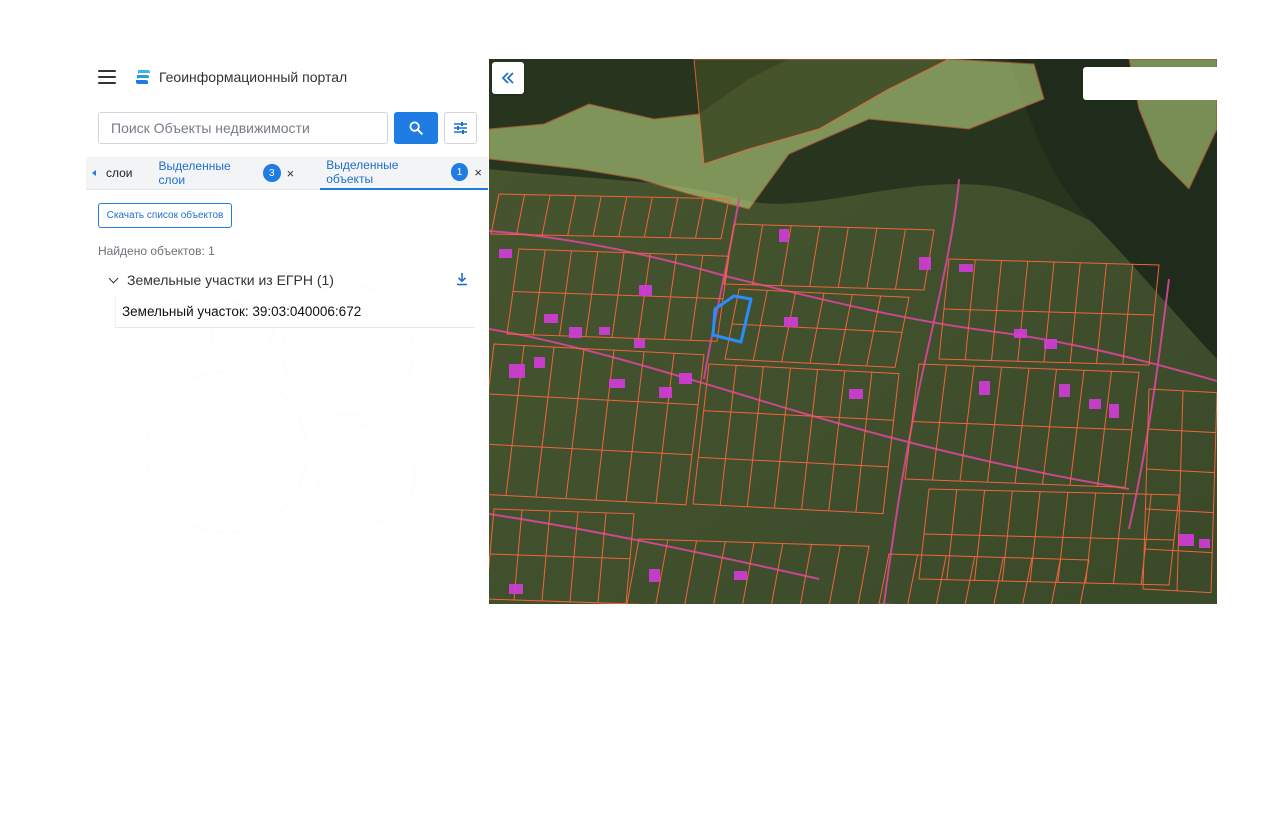 The height and width of the screenshot is (830, 1280). I want to click on search-input, so click(243, 128).